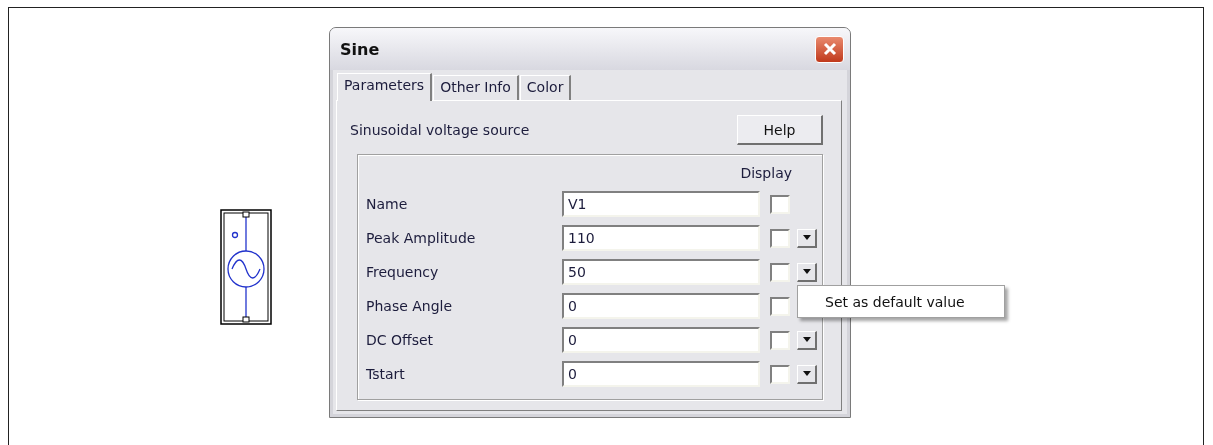 This screenshot has width=1213, height=445. Describe the element at coordinates (780, 130) in the screenshot. I see `help-button: Help` at that location.